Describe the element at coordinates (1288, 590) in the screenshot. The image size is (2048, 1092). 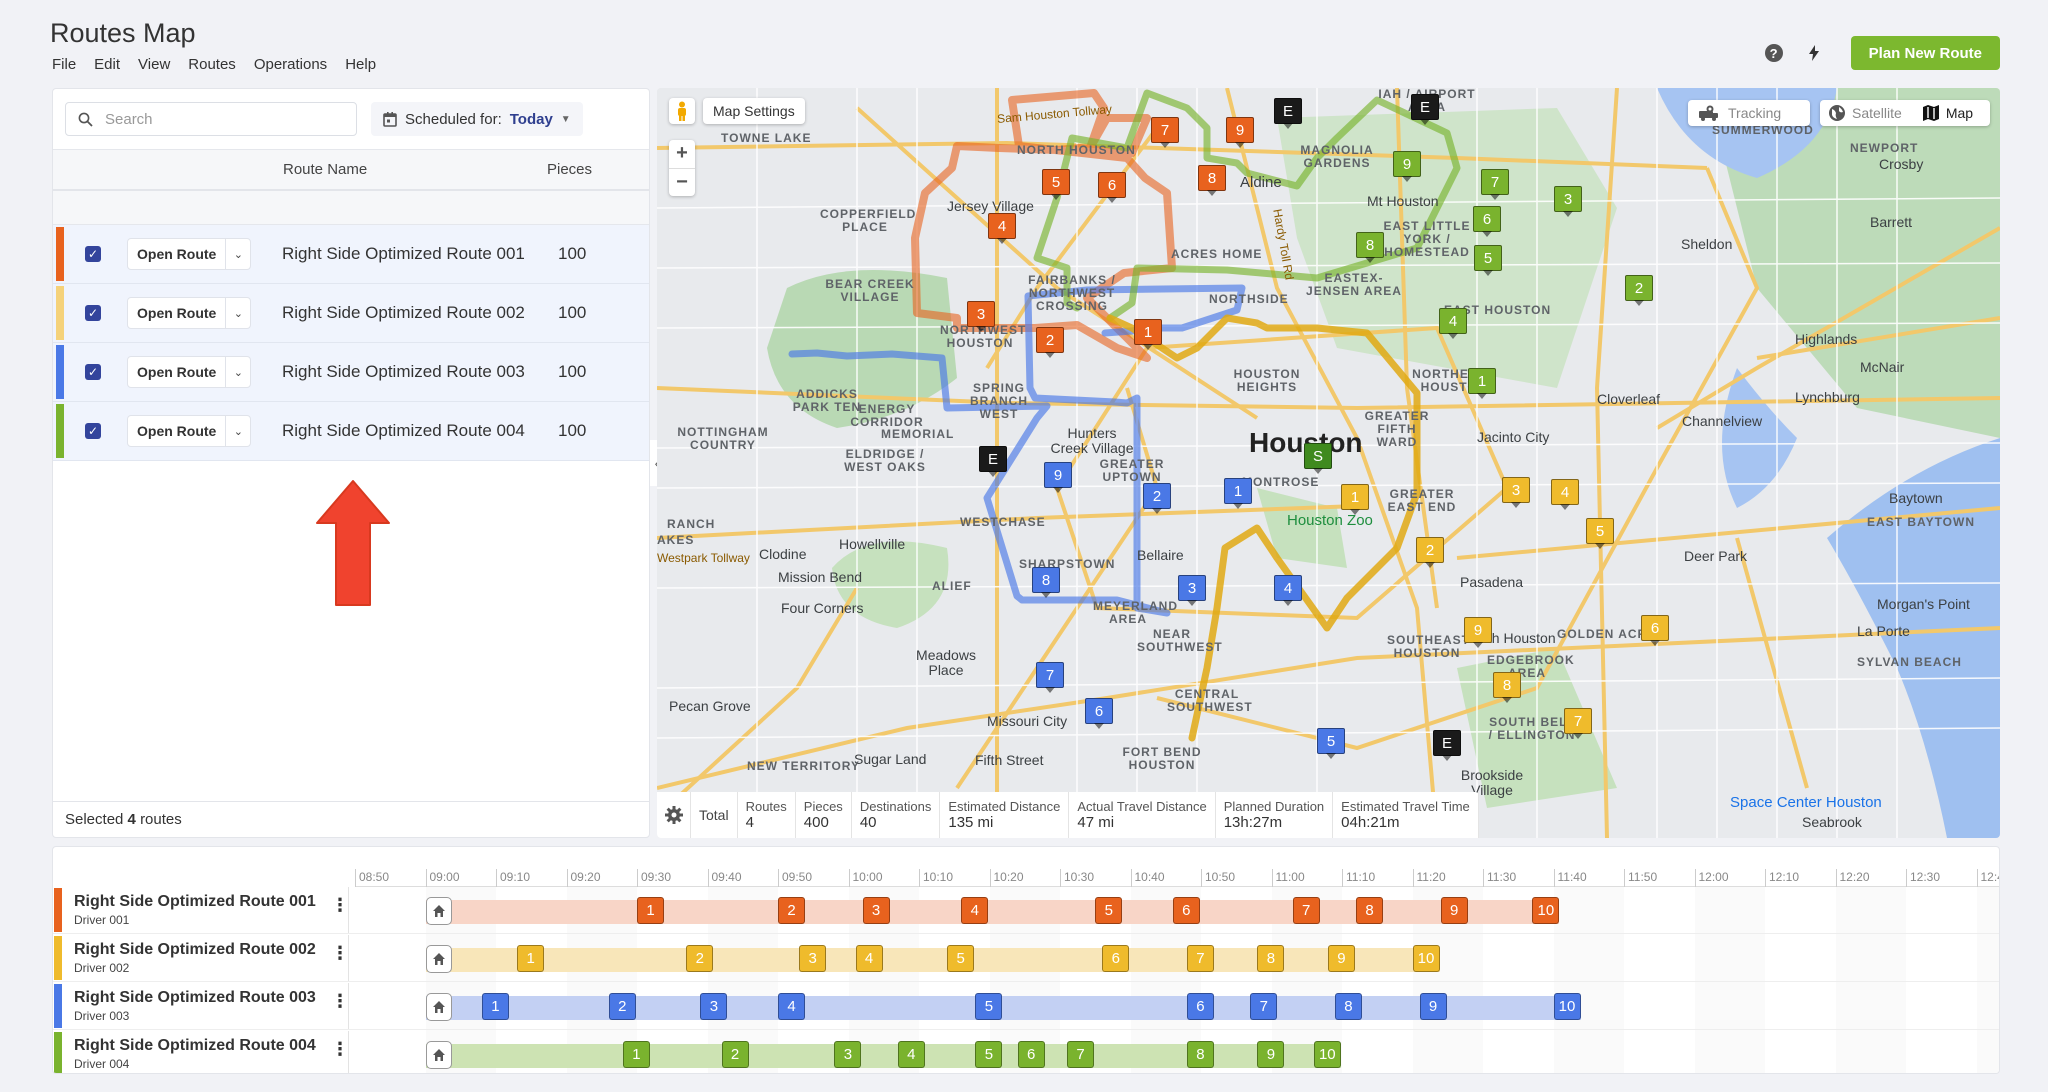
I see `route-3-stop-marker: 4` at that location.